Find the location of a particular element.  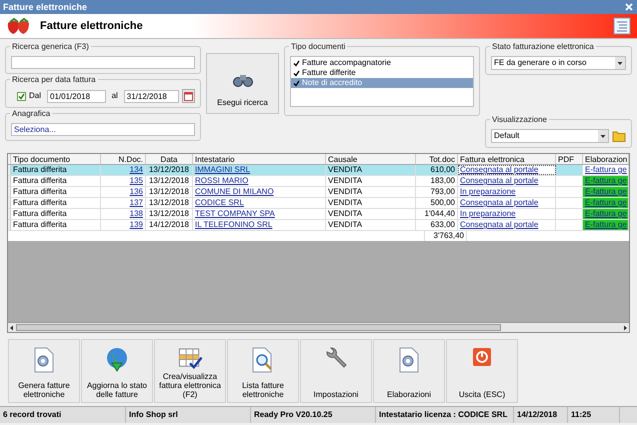

table-check-icon is located at coordinates (190, 359).